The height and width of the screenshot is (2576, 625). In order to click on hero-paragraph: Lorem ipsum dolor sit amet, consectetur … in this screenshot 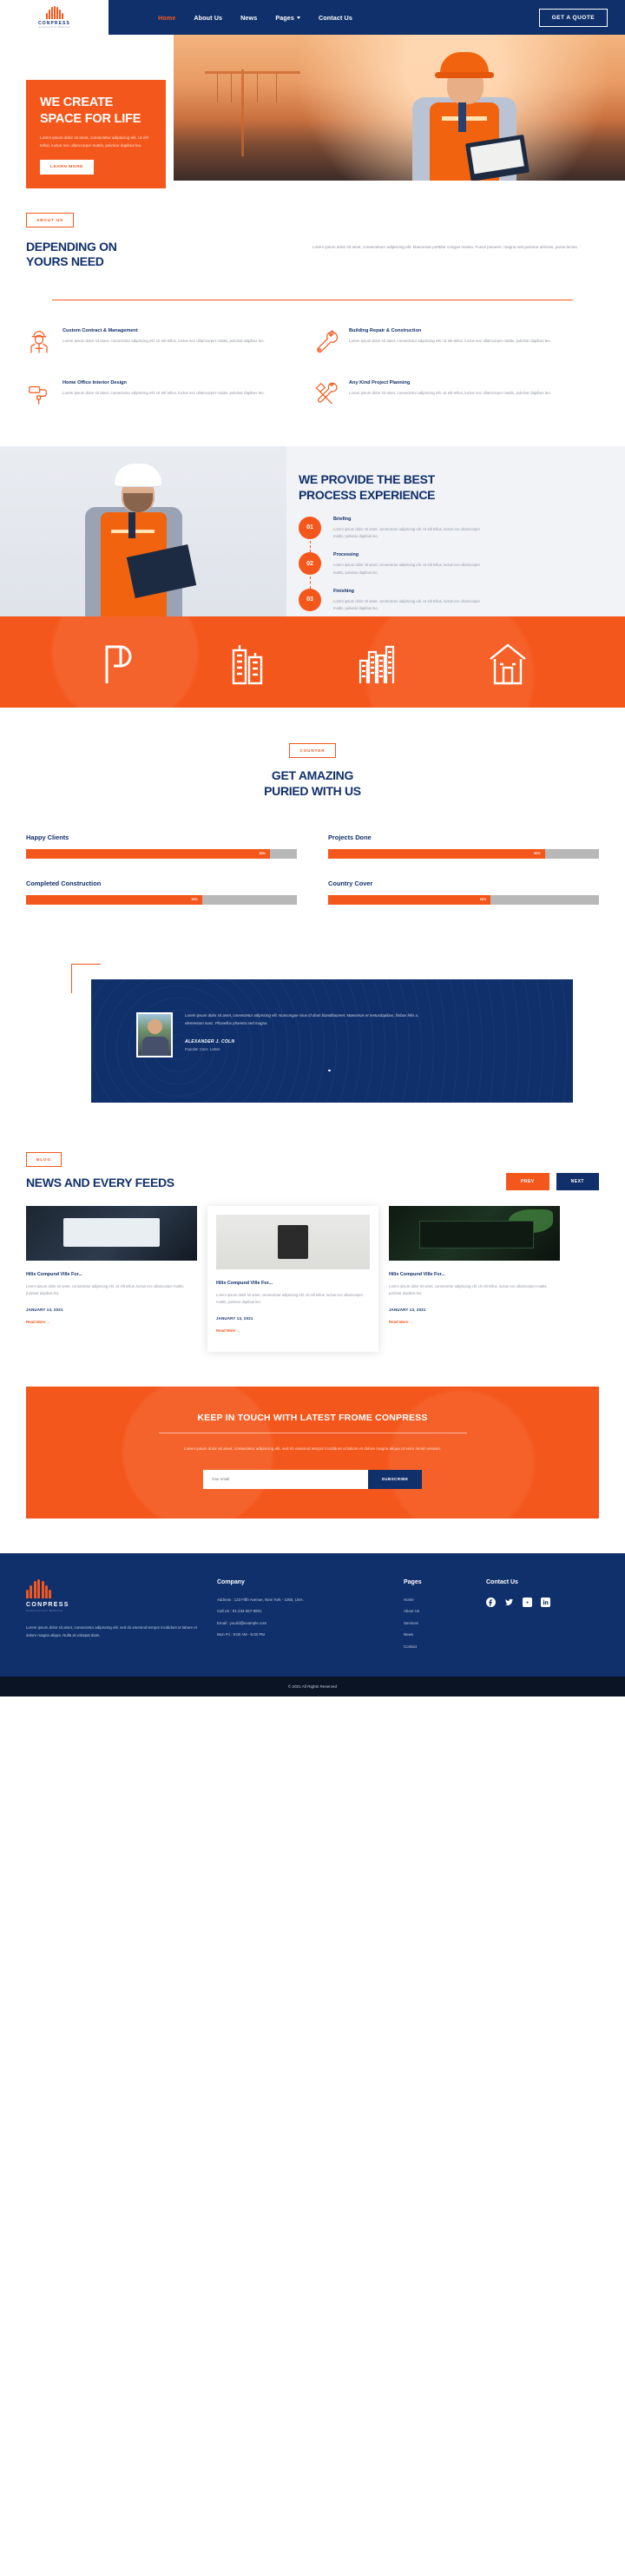, I will do `click(94, 141)`.